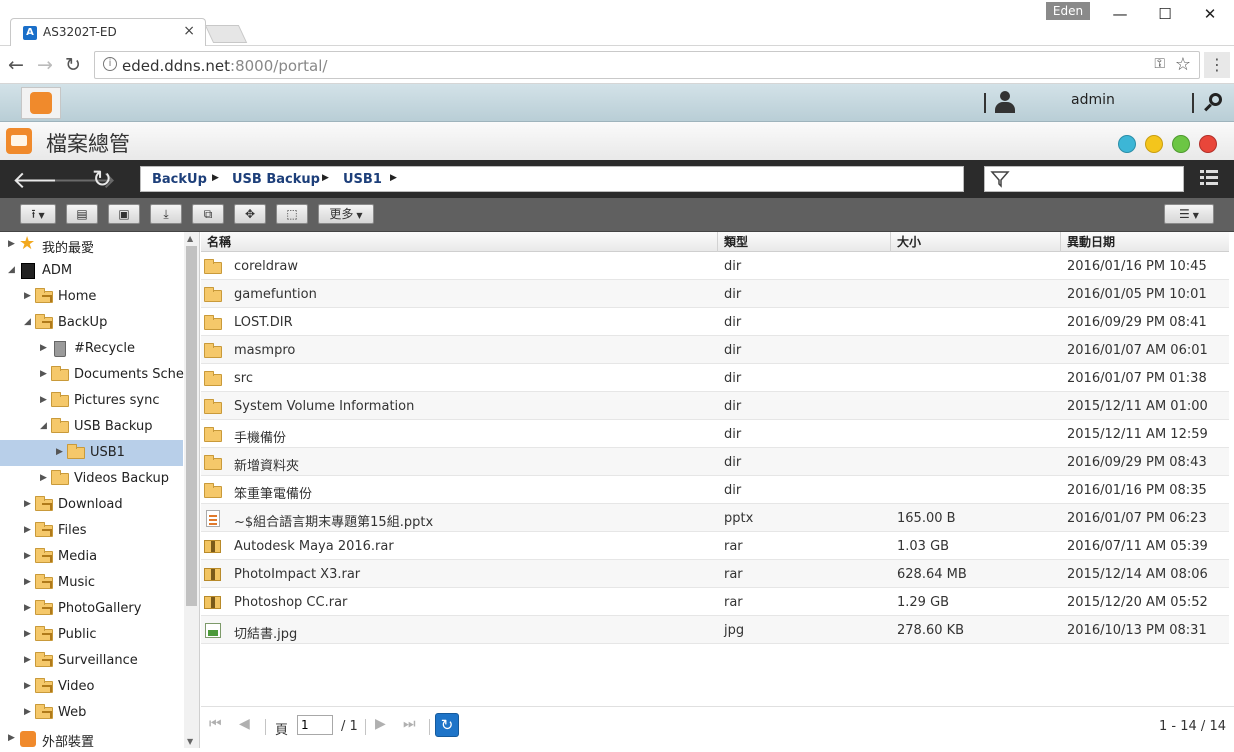  Describe the element at coordinates (166, 214) in the screenshot. I see `download-button: ⤓` at that location.